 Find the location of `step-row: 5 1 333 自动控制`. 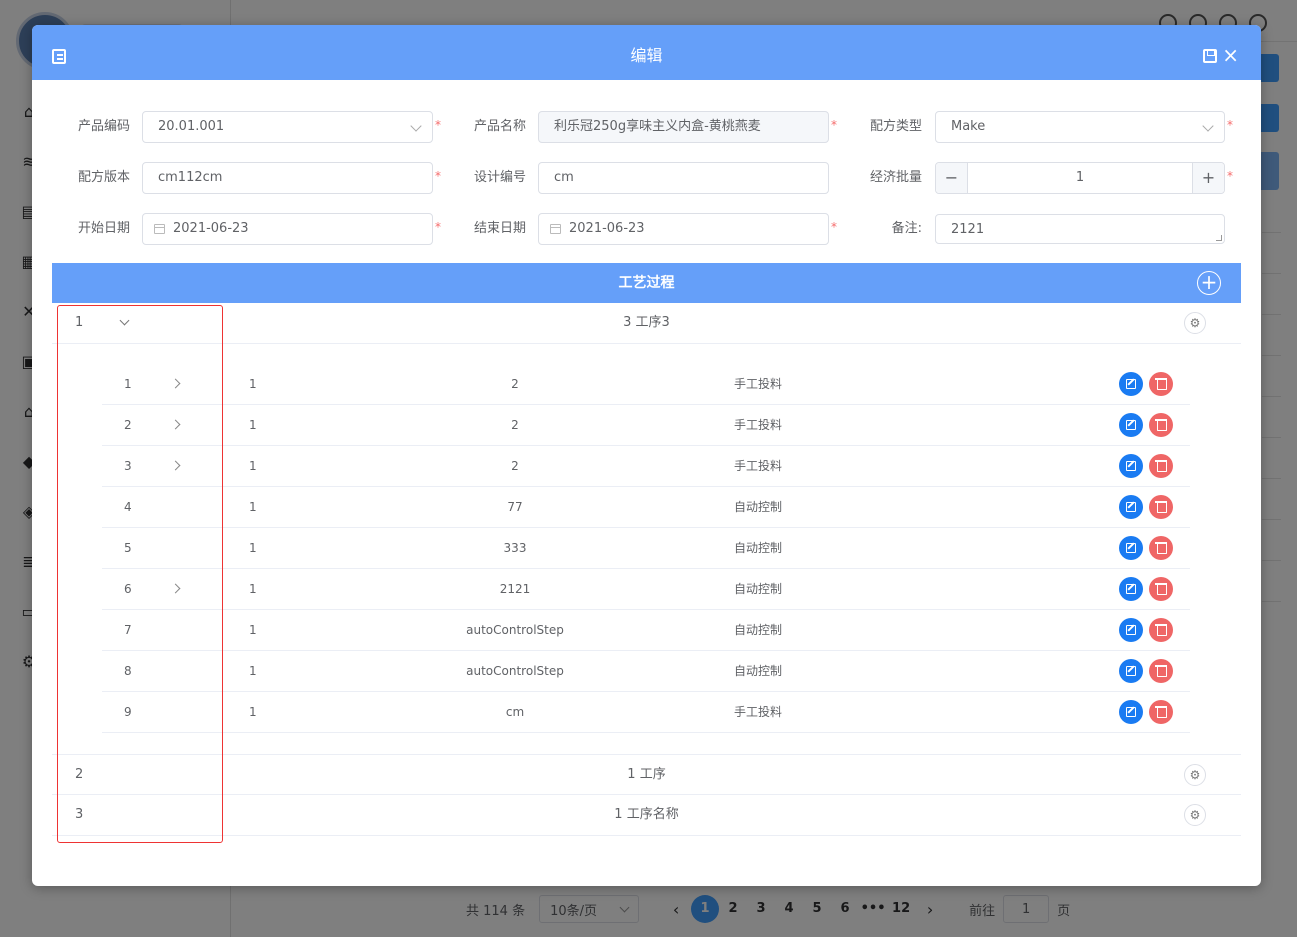

step-row: 5 1 333 自动控制 is located at coordinates (646, 548).